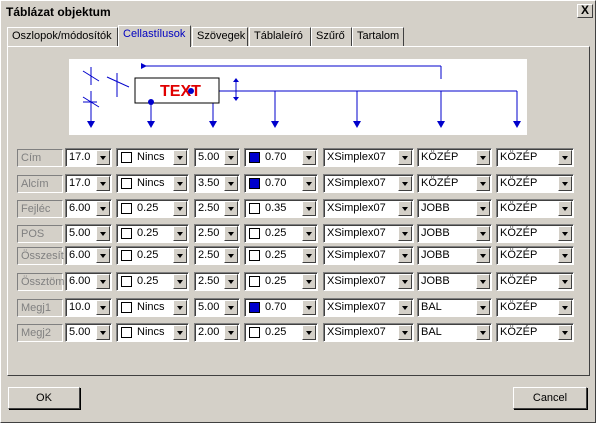 The height and width of the screenshot is (423, 596). What do you see at coordinates (281, 157) in the screenshot?
I see `pen-combo: 0.70` at bounding box center [281, 157].